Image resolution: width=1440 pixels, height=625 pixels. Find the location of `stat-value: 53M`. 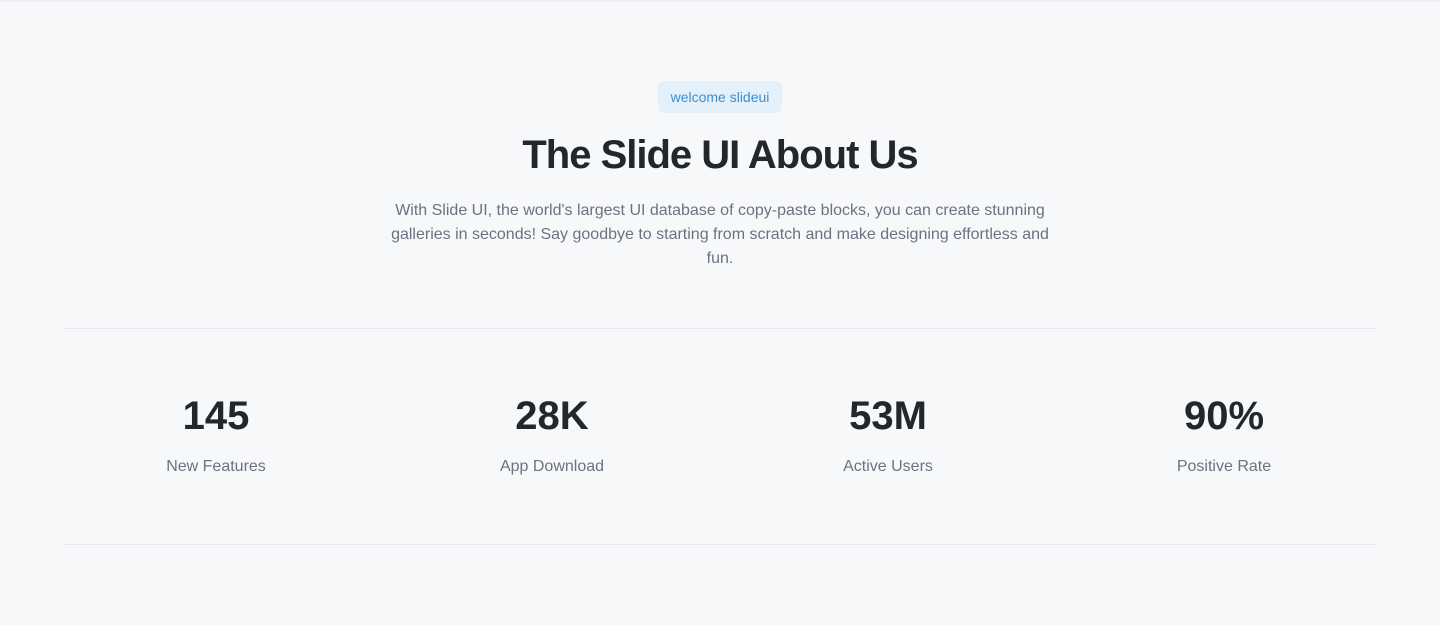

stat-value: 53M is located at coordinates (888, 416).